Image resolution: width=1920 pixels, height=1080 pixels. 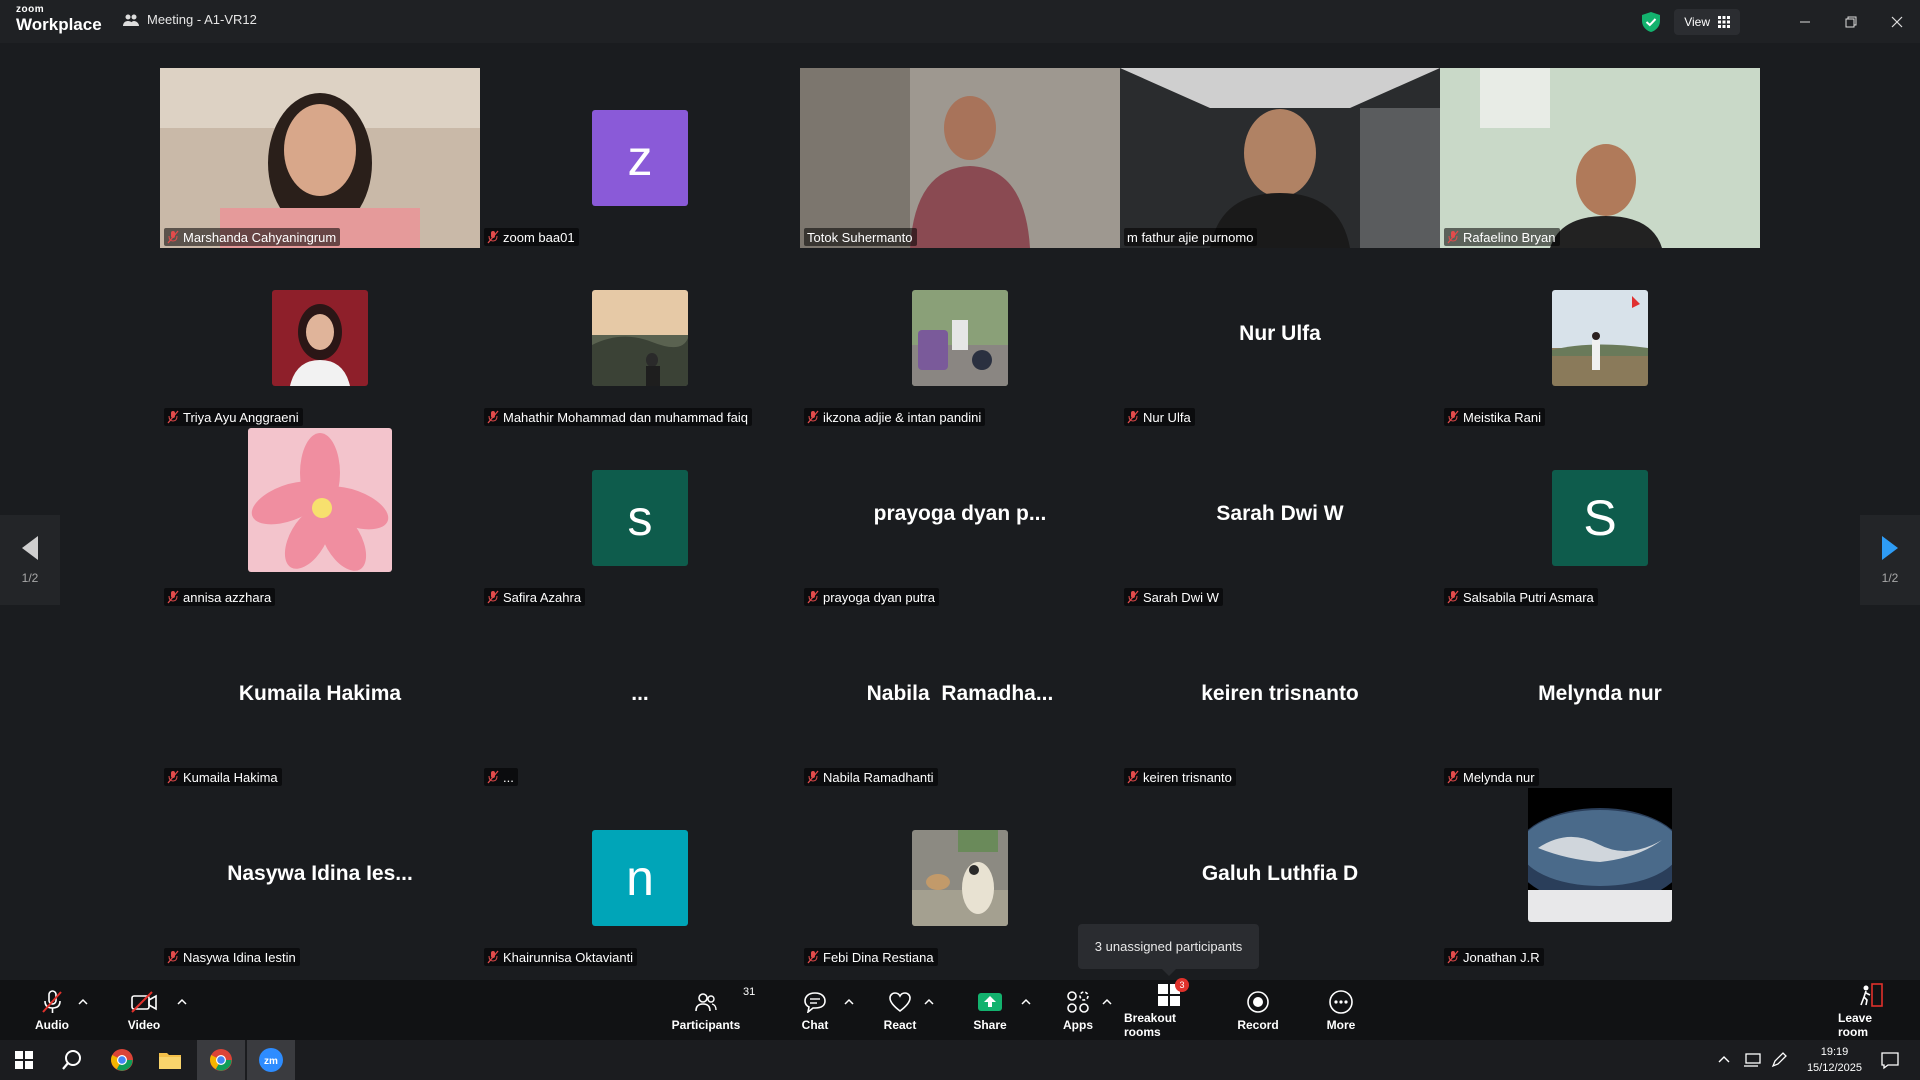 What do you see at coordinates (1280, 698) in the screenshot?
I see `participant-tile: keiren trisnanto keiren trisnanto` at bounding box center [1280, 698].